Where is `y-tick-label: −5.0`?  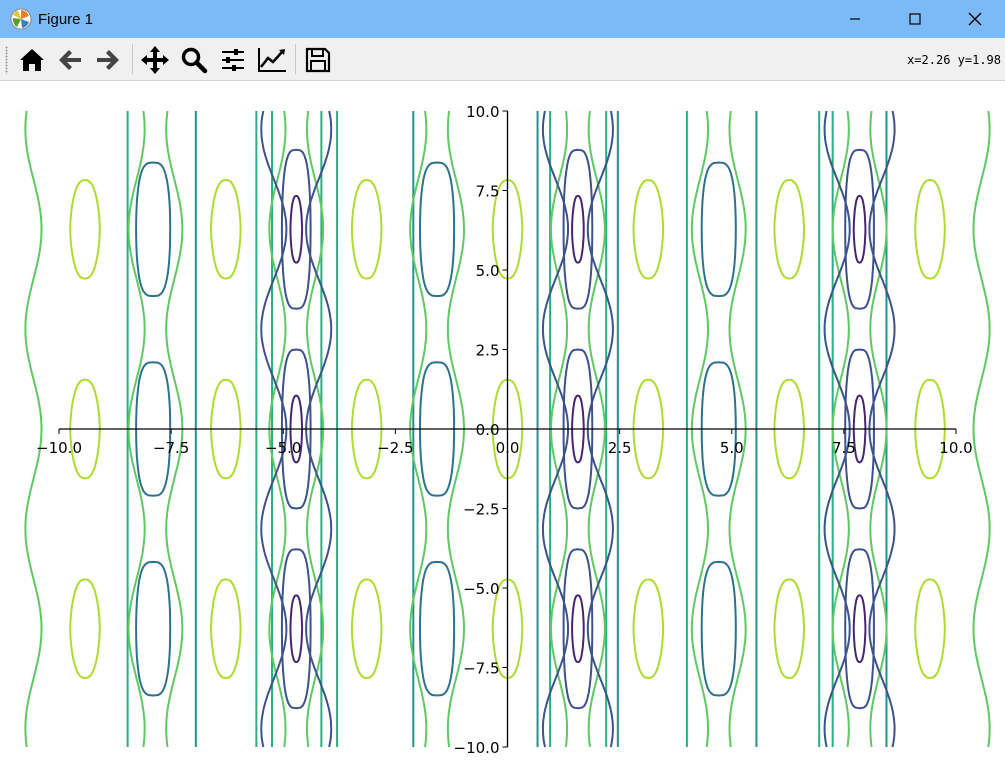 y-tick-label: −5.0 is located at coordinates (481, 589).